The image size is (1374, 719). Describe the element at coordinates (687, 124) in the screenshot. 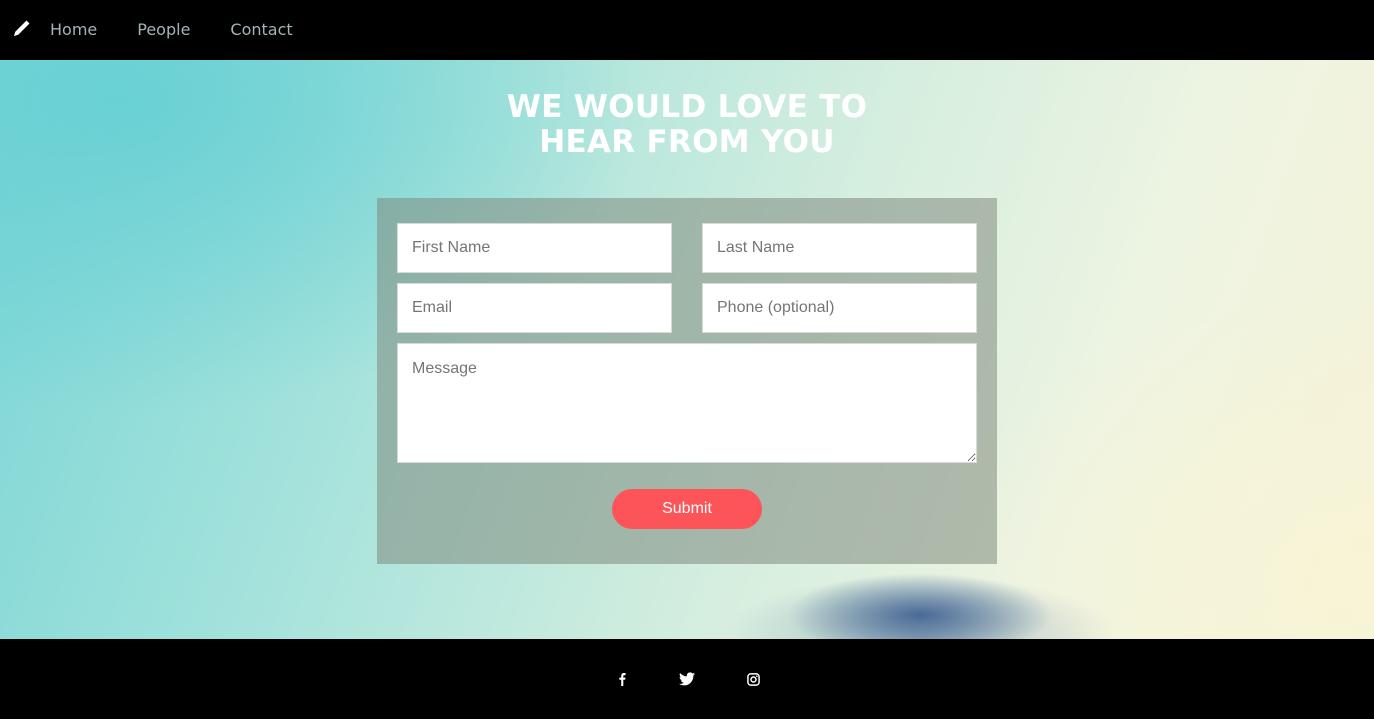

I see `page-title: WE WOULD LOVE TO HEAR FROM YOU` at that location.